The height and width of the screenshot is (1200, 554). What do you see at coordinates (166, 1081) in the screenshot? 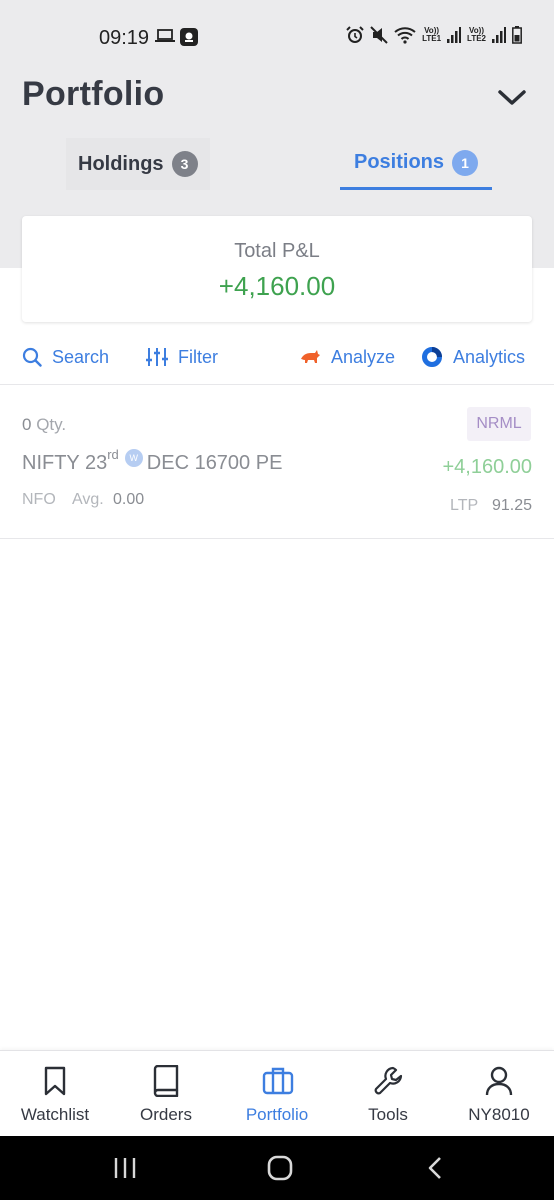
I see `book-icon` at bounding box center [166, 1081].